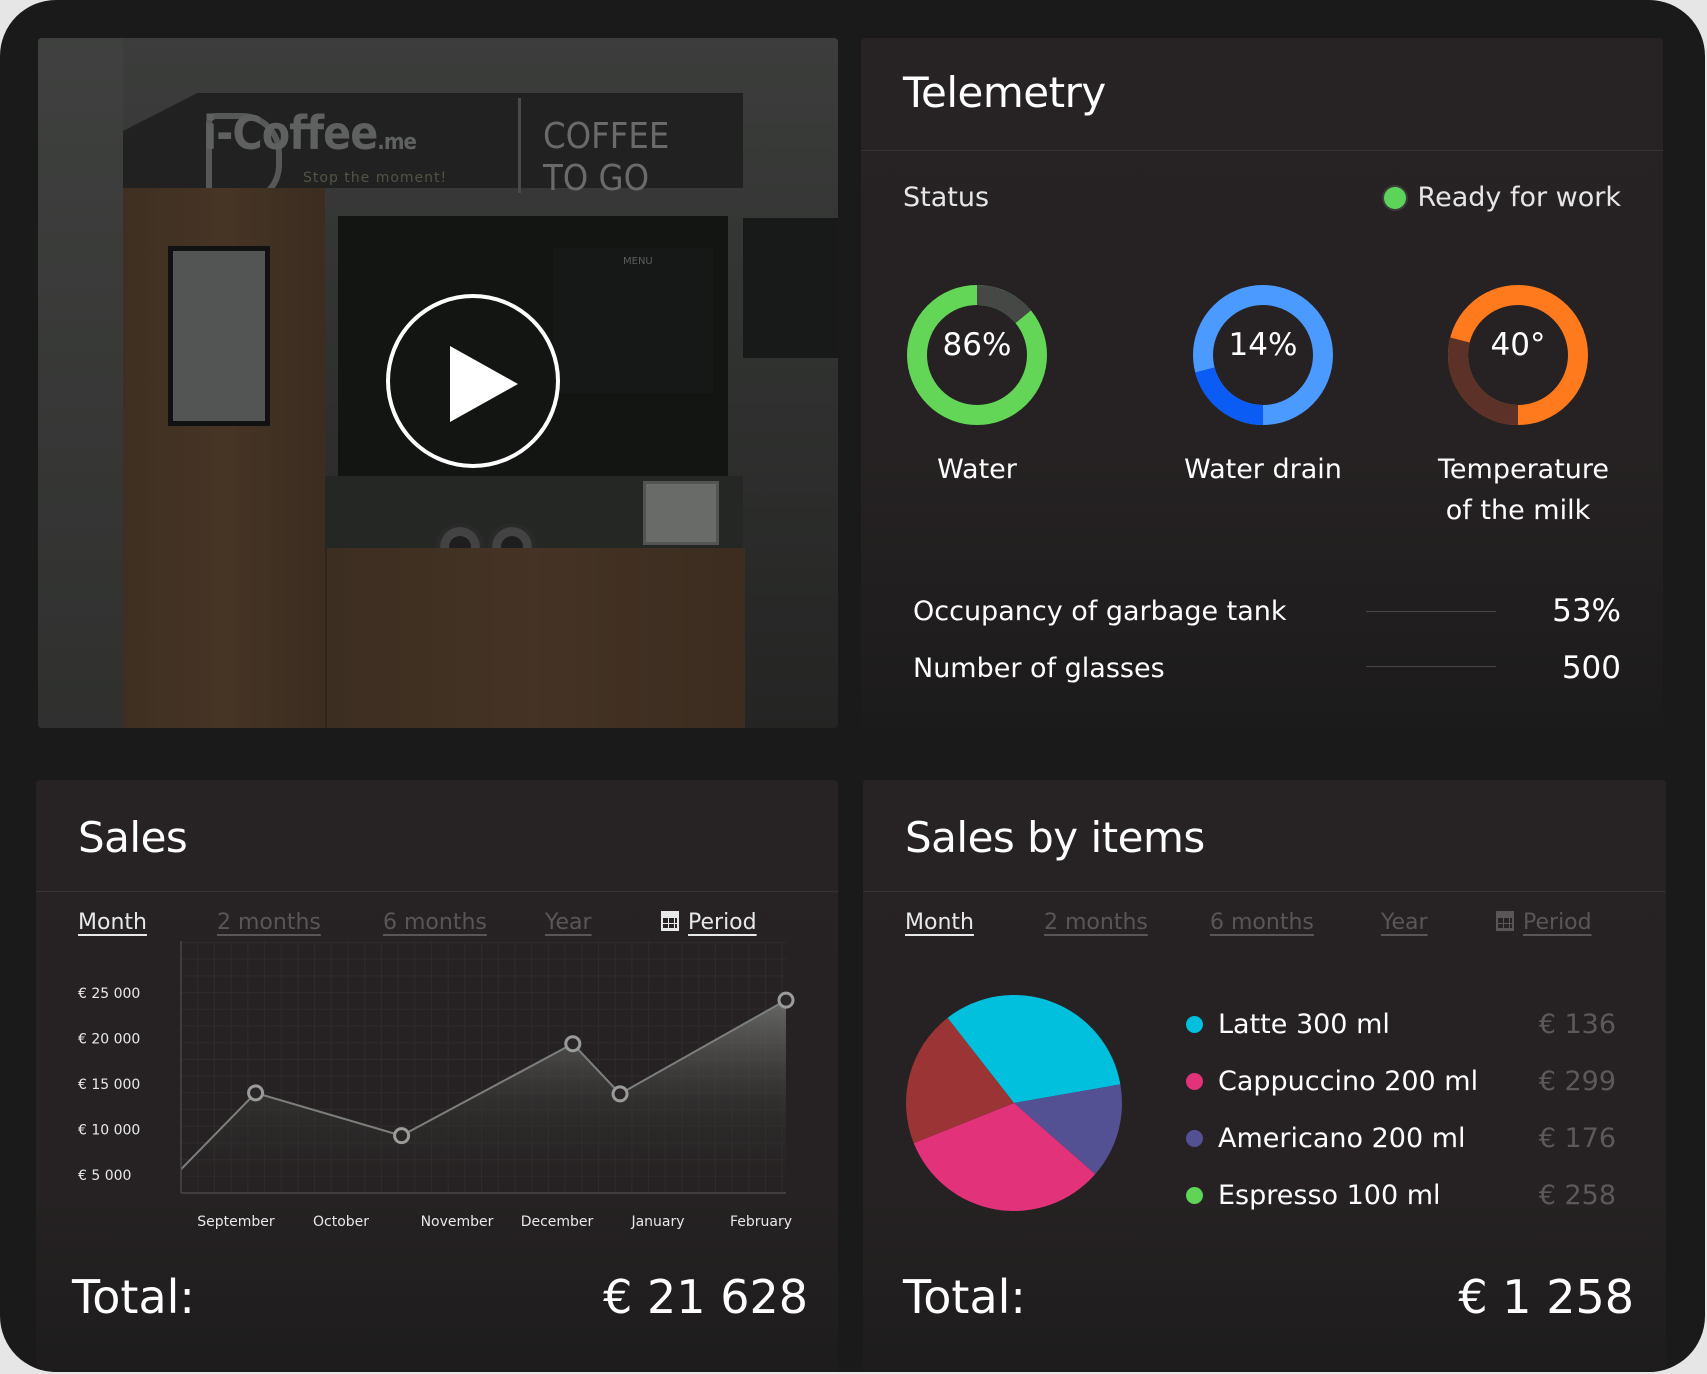 The width and height of the screenshot is (1707, 1374). What do you see at coordinates (946, 197) in the screenshot?
I see `status-label: Status` at bounding box center [946, 197].